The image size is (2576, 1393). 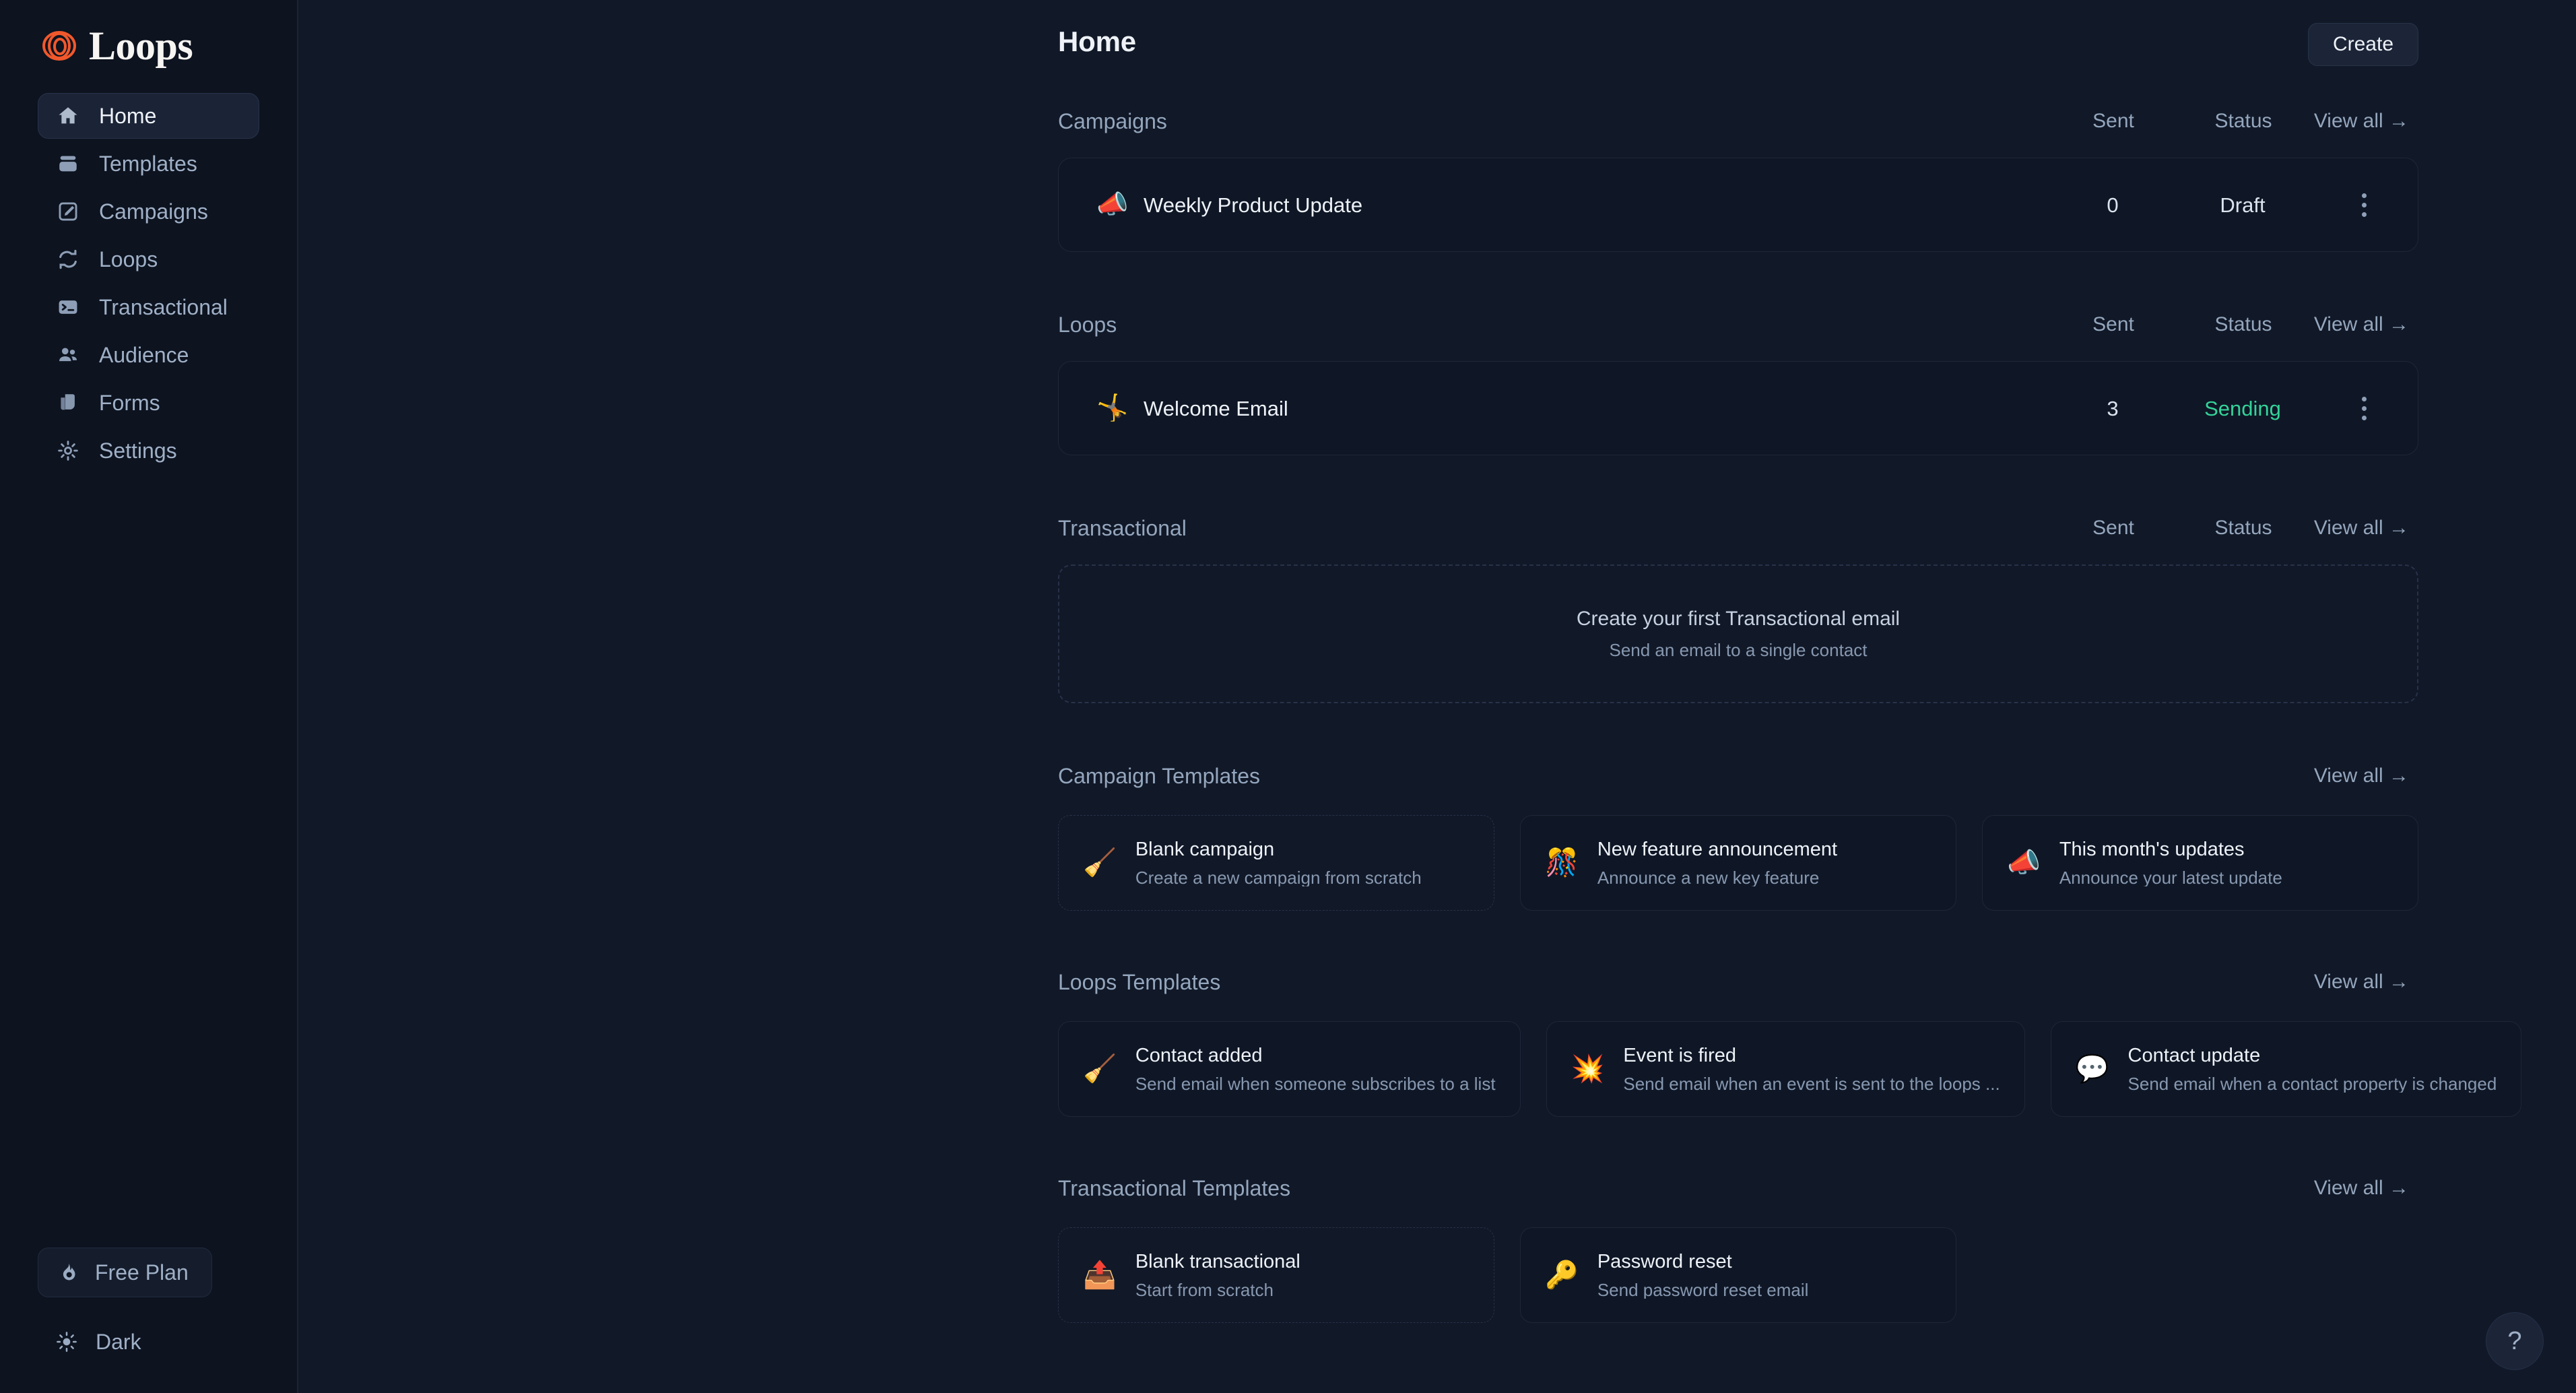 What do you see at coordinates (2364, 325) in the screenshot?
I see `loops-view-all-link: View all →` at bounding box center [2364, 325].